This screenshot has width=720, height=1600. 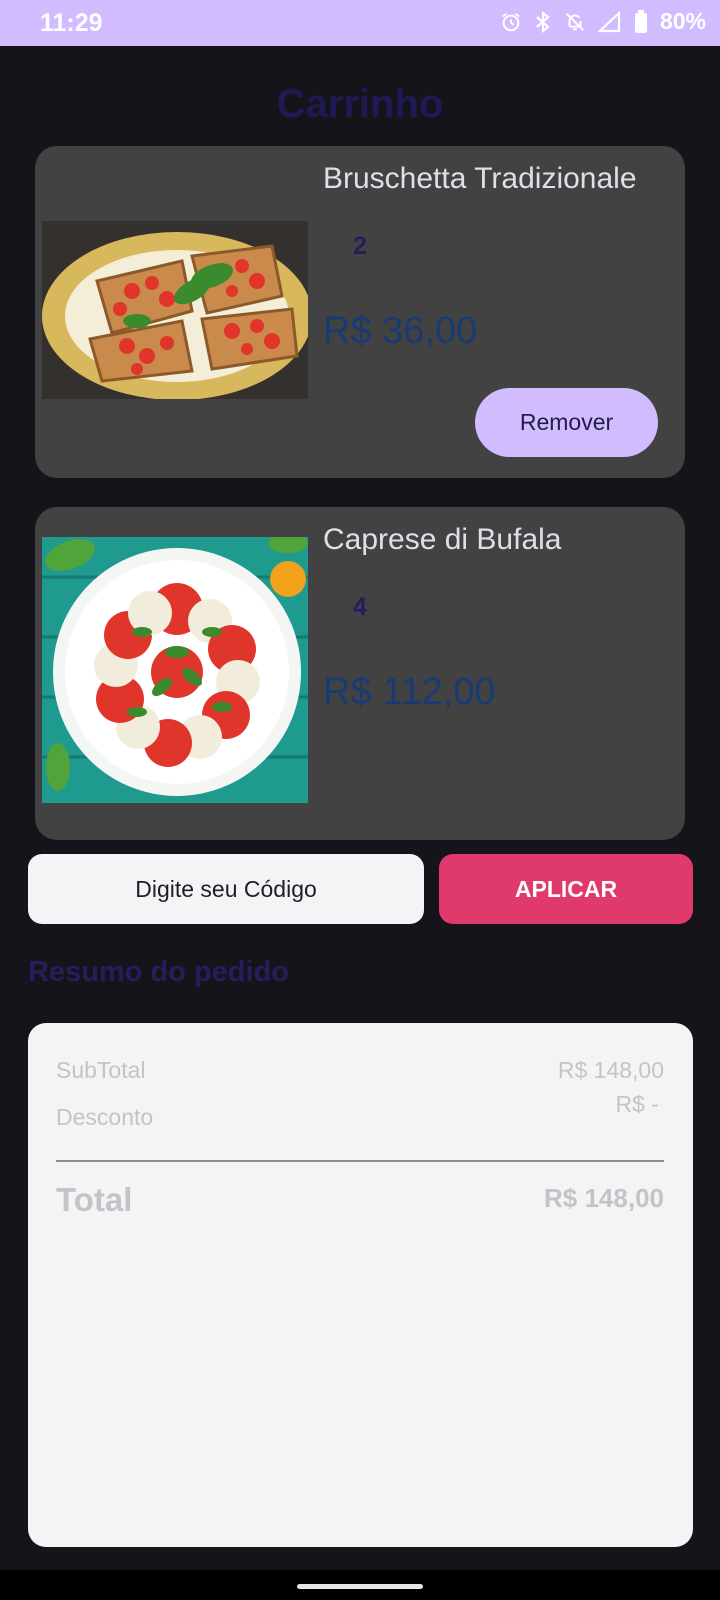 I want to click on bluetooth-icon, so click(x=543, y=21).